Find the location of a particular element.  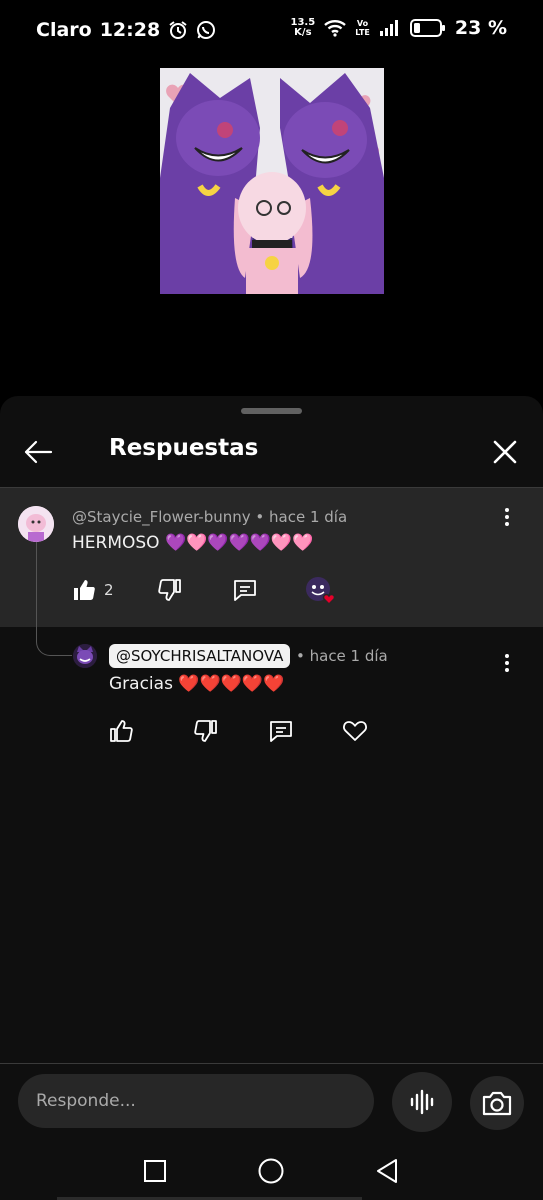

drag-handle is located at coordinates (271, 411).